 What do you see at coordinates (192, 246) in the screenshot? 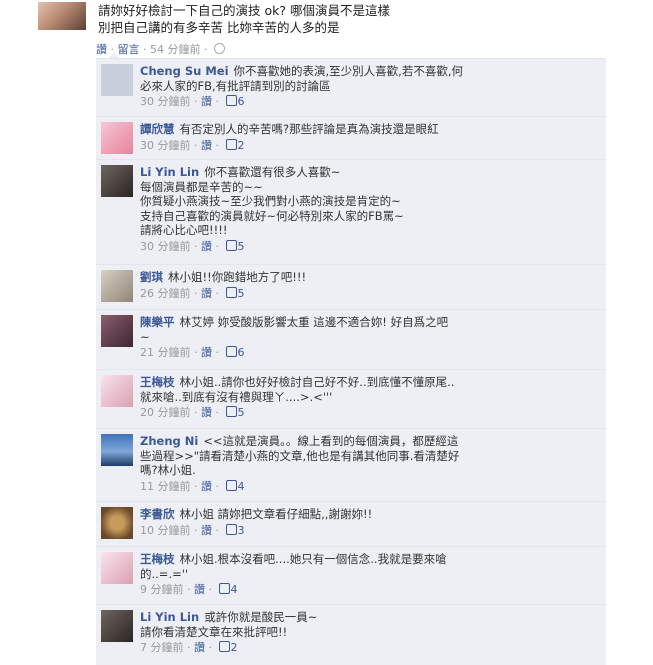
I see `comment-meta: 30 分鐘前 · 讚 · 5` at bounding box center [192, 246].